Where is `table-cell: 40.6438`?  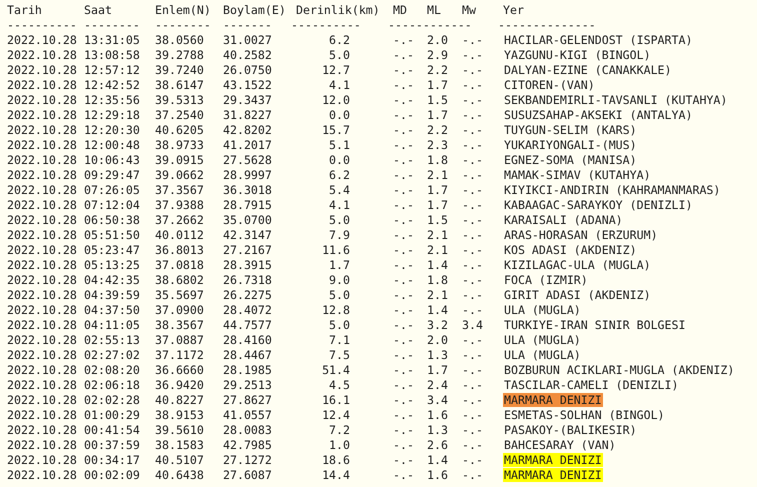 table-cell: 40.6438 is located at coordinates (179, 475).